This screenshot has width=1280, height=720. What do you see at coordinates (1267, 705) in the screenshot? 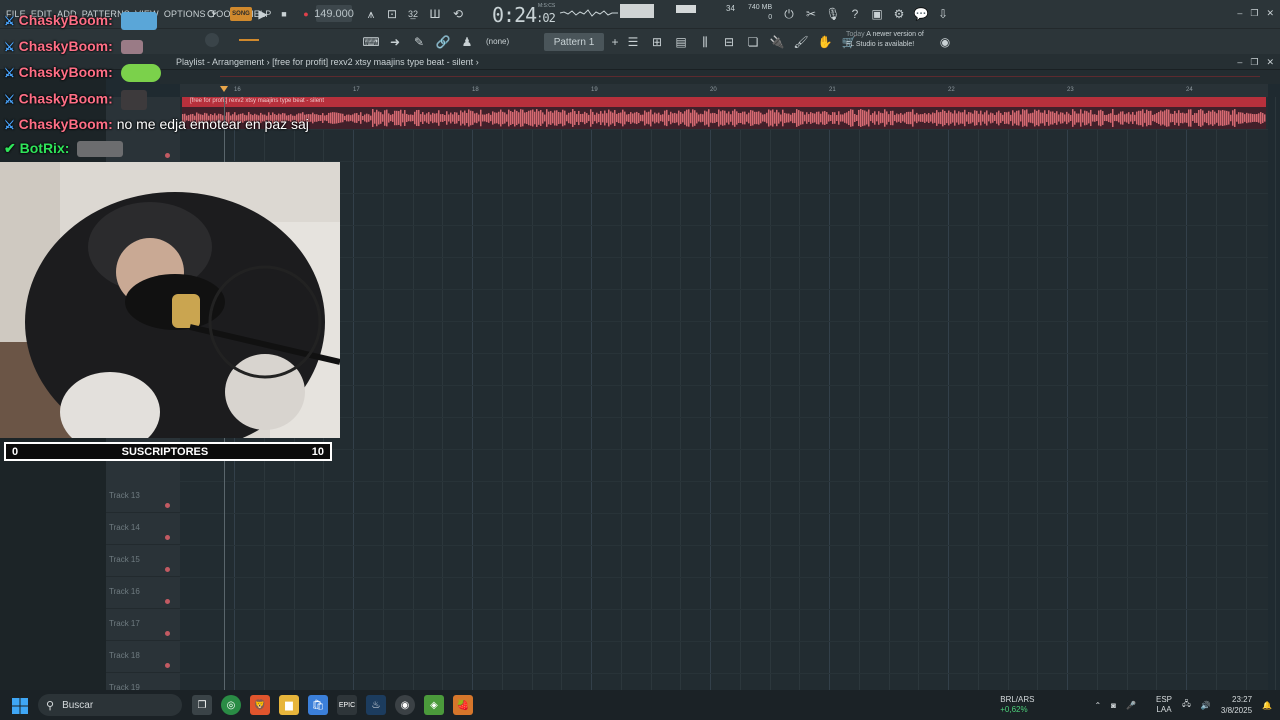
I see `notification-icon: 🔔` at bounding box center [1267, 705].